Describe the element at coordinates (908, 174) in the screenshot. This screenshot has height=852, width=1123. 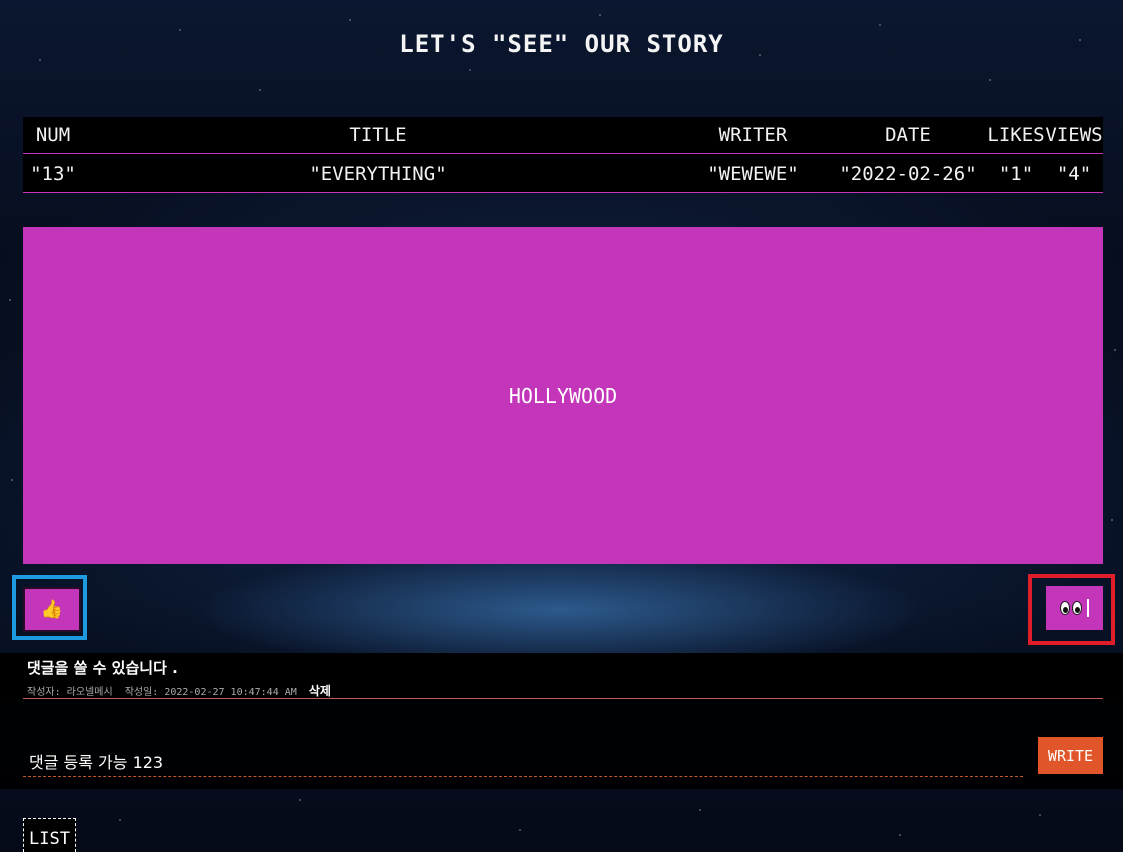
I see `row-date: "2022-02-26"` at that location.